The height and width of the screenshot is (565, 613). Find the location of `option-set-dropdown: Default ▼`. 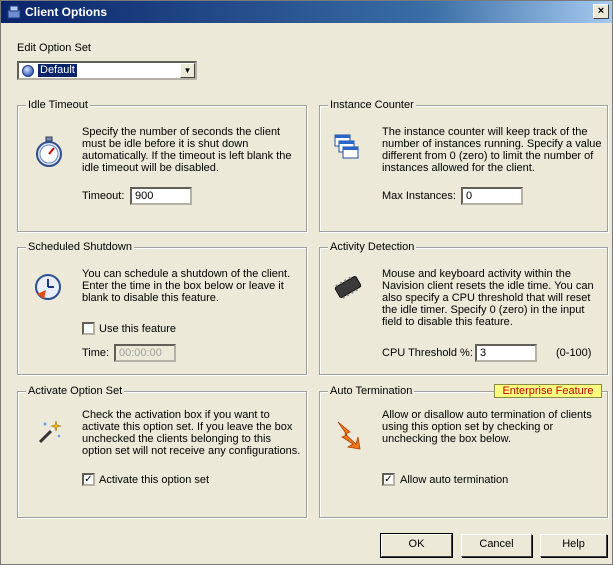

option-set-dropdown: Default ▼ is located at coordinates (107, 70).